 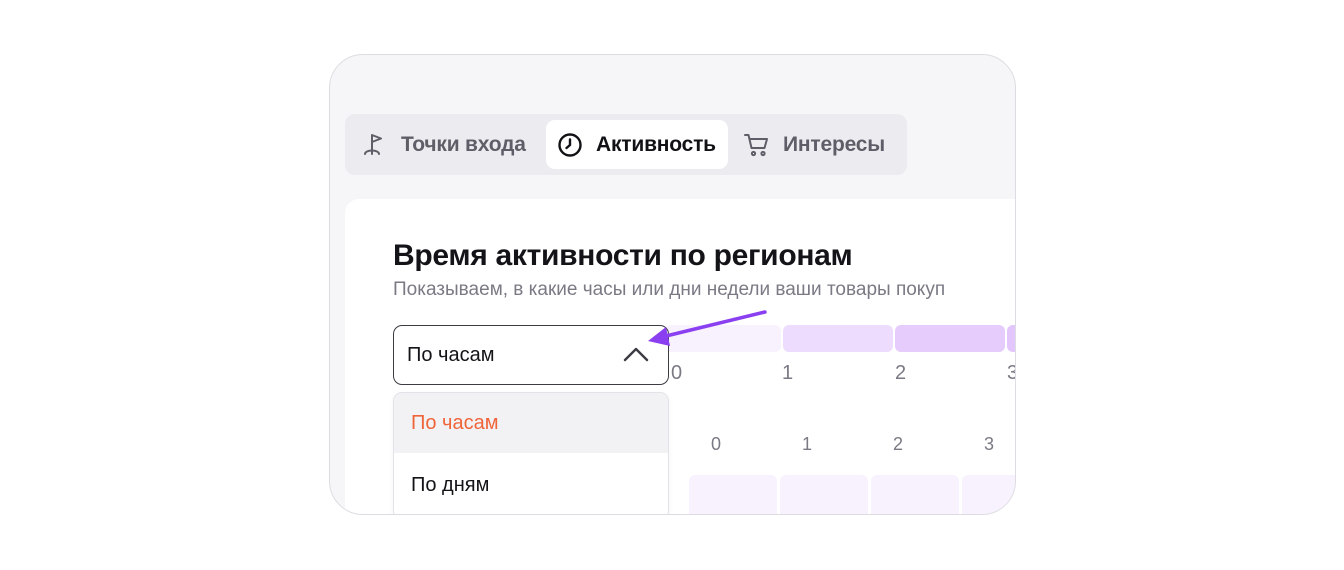 I want to click on axis-bottom-label: 1, so click(x=807, y=444).